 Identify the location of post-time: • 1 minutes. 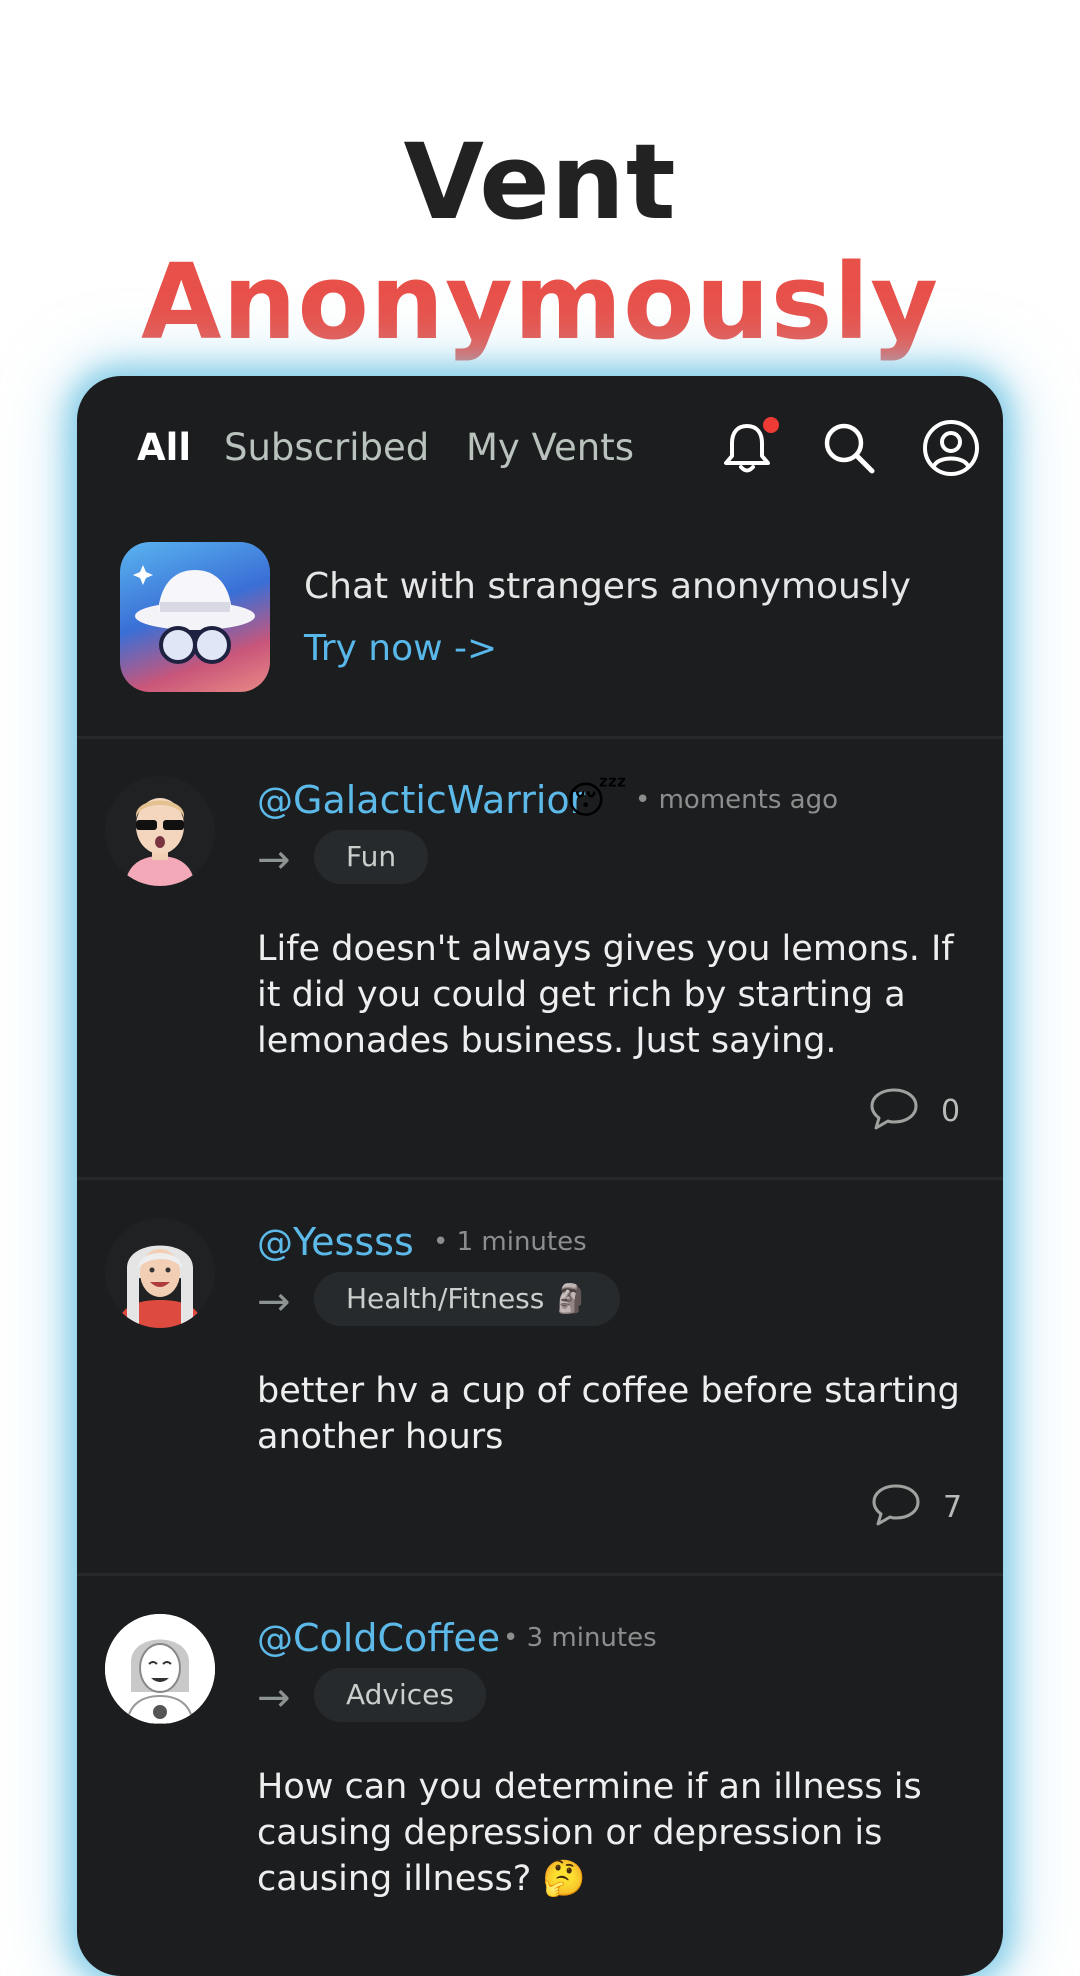
(510, 1242).